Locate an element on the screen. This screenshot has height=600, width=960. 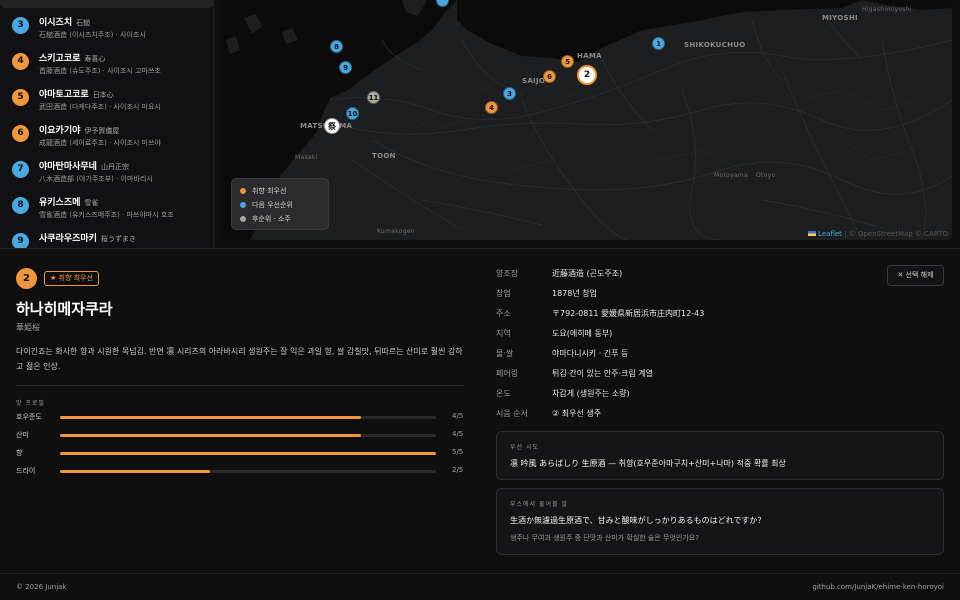
taste-row-dryness: 드라이 2/5 is located at coordinates (241, 472).